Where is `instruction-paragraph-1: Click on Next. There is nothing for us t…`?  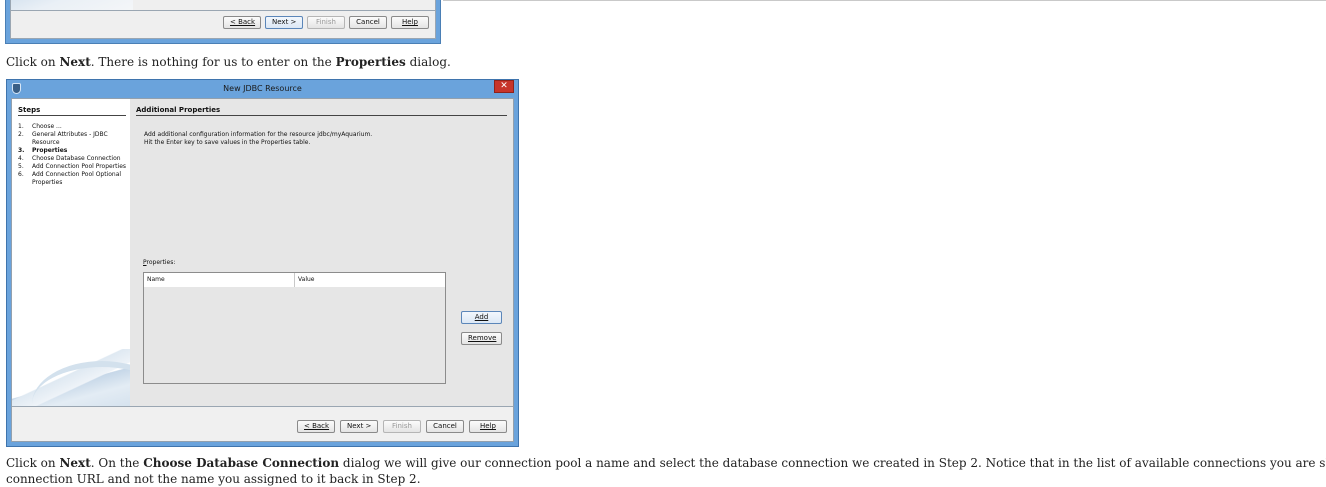 instruction-paragraph-1: Click on Next. There is nothing for us t… is located at coordinates (228, 62).